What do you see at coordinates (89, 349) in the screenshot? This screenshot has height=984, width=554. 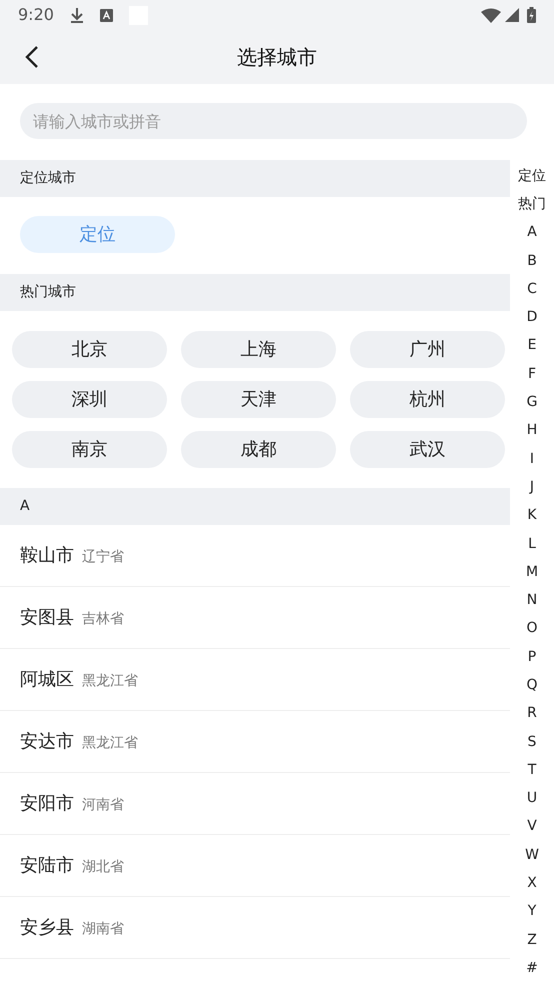 I see `city-button: 北京` at bounding box center [89, 349].